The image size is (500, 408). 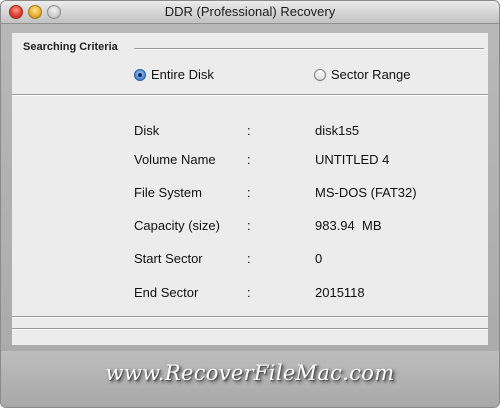 I want to click on capacity-label: Capacity (size), so click(x=177, y=225).